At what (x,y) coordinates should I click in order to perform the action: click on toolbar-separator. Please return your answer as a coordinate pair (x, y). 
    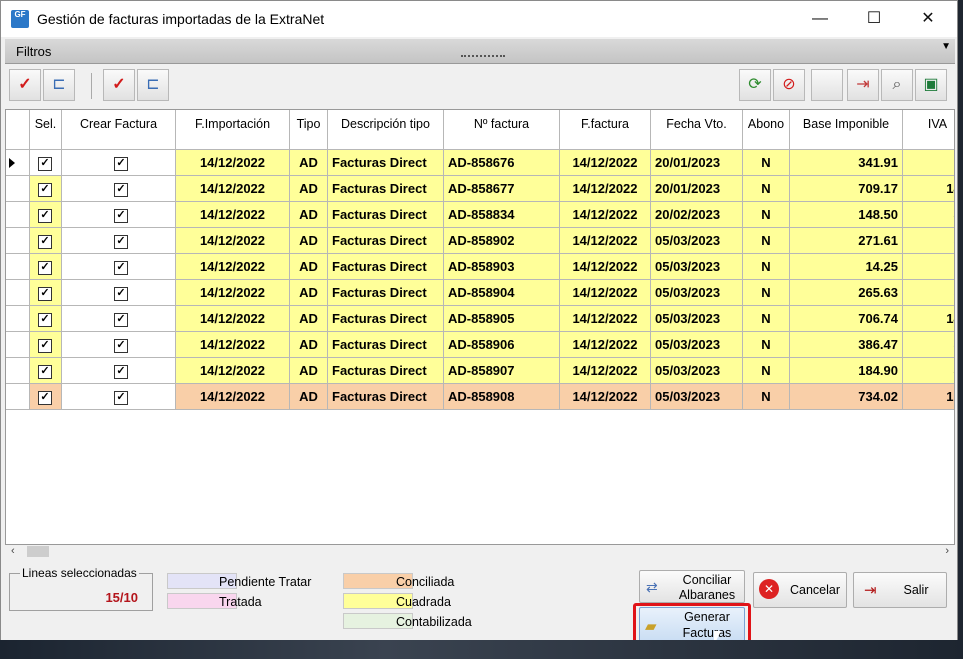
    Looking at the image, I should click on (91, 86).